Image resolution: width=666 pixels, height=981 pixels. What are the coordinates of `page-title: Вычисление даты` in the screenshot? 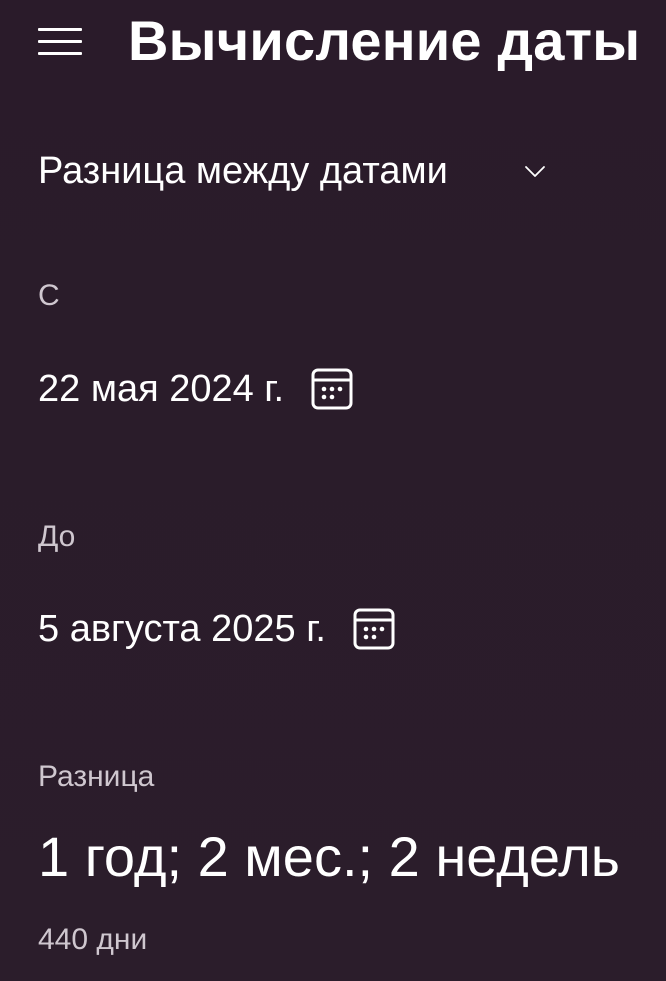 It's located at (384, 40).